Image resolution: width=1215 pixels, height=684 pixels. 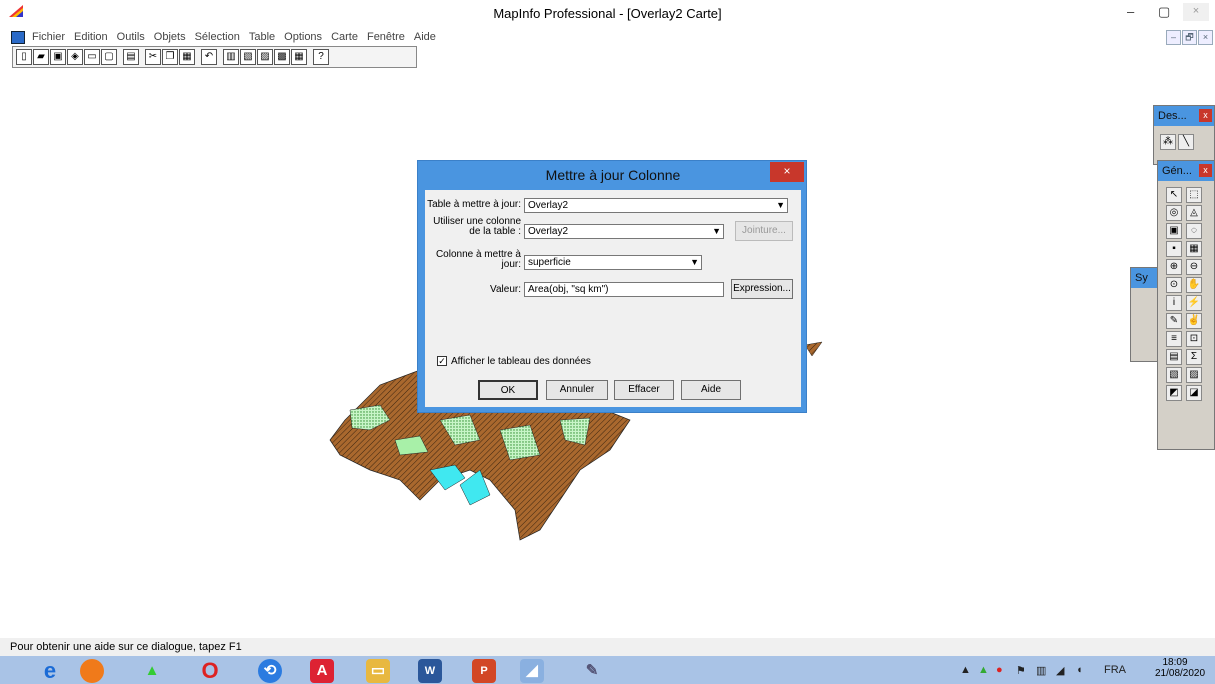 I want to click on save-workspace-icon: ▢, so click(x=109, y=57).